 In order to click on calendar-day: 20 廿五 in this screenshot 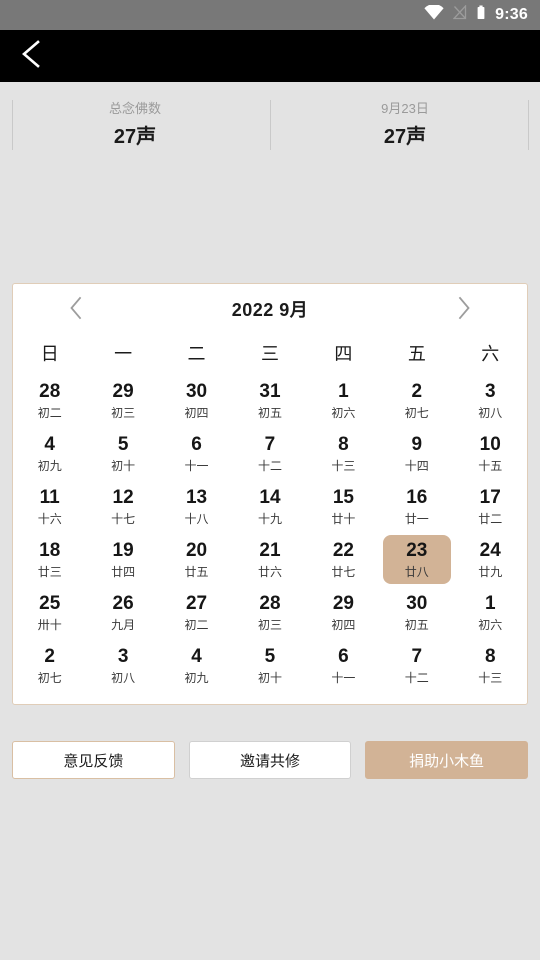, I will do `click(196, 559)`.